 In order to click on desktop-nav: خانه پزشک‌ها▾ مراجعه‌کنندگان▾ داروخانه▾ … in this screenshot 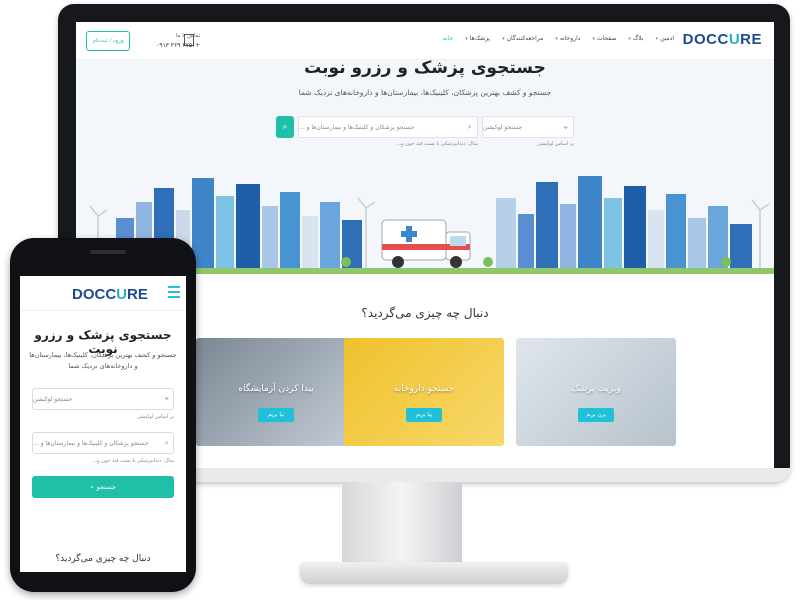, I will do `click(558, 38)`.